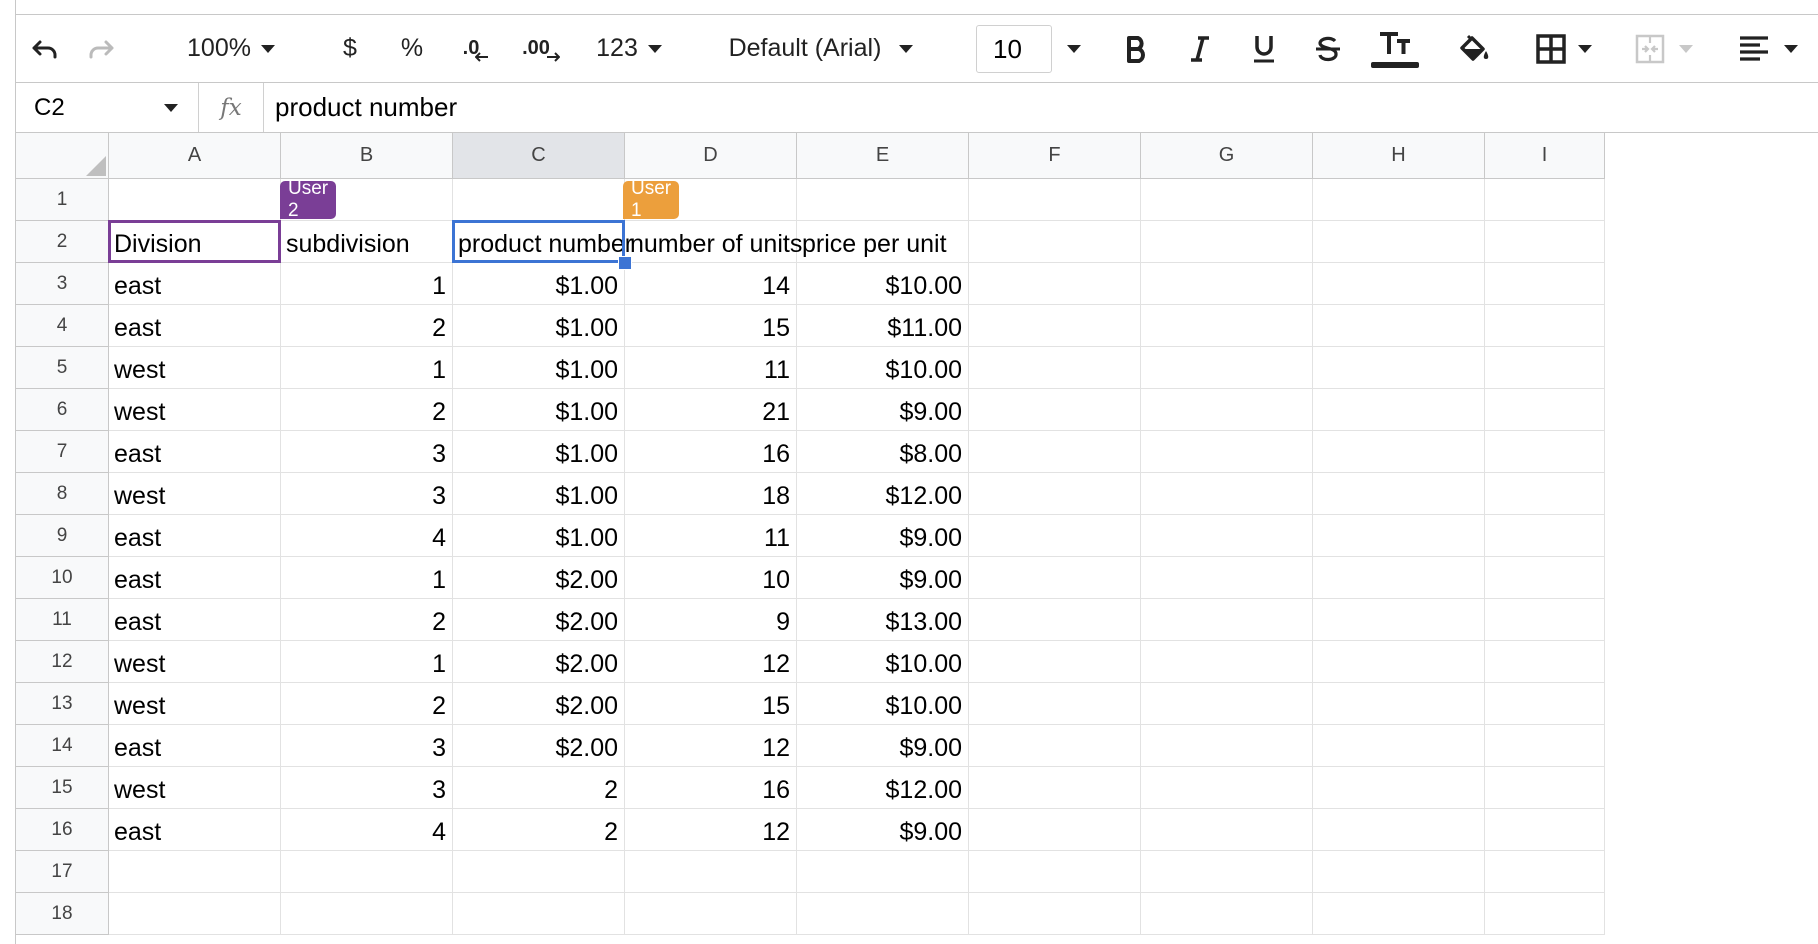 The image size is (1818, 944). Describe the element at coordinates (1227, 284) in the screenshot. I see `cell-G3` at that location.